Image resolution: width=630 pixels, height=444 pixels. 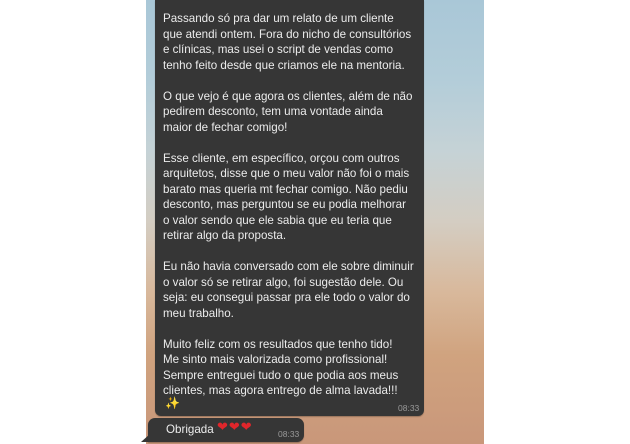 I want to click on message-timestamp: 08:33, so click(x=409, y=408).